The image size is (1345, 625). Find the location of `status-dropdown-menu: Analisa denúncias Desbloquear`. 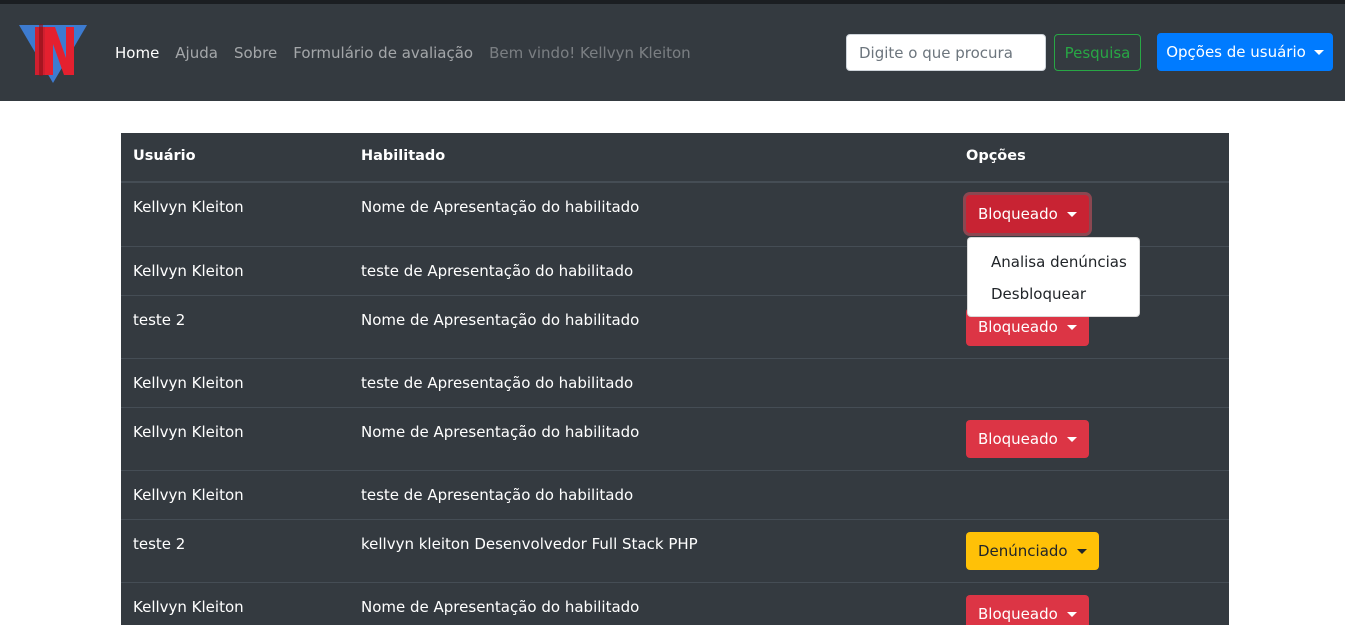

status-dropdown-menu: Analisa denúncias Desbloquear is located at coordinates (1053, 277).